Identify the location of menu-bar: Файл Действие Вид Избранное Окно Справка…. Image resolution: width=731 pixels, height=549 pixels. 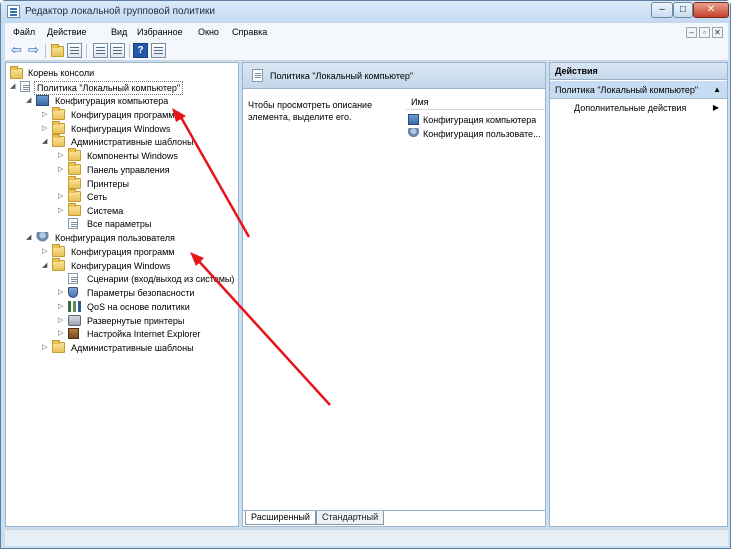
(366, 32).